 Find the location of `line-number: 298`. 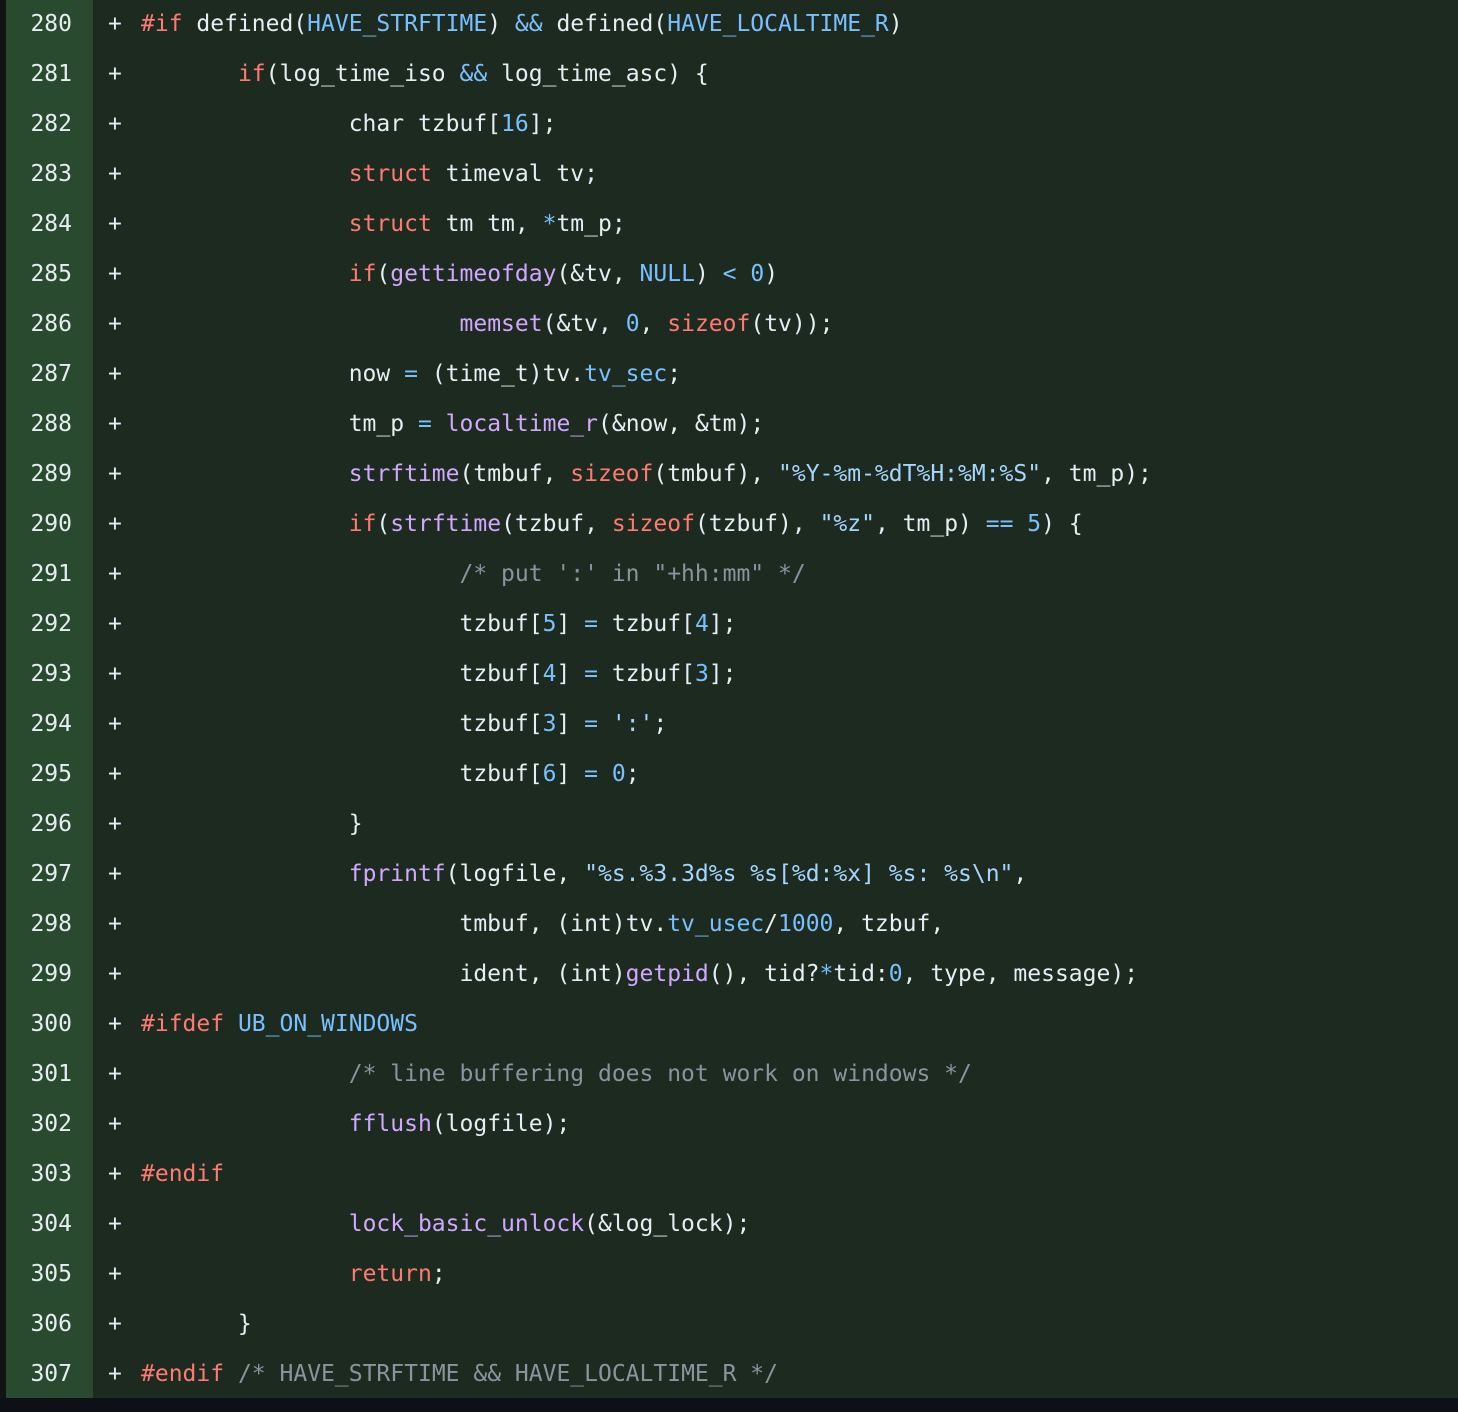

line-number: 298 is located at coordinates (39, 924).